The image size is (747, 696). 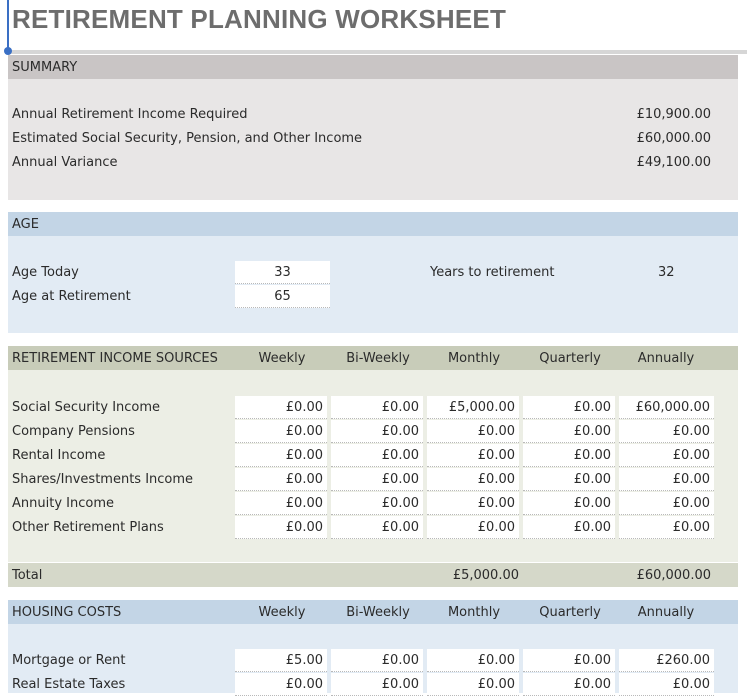 I want to click on income-cell-annually: £60,000.00, so click(x=666, y=407).